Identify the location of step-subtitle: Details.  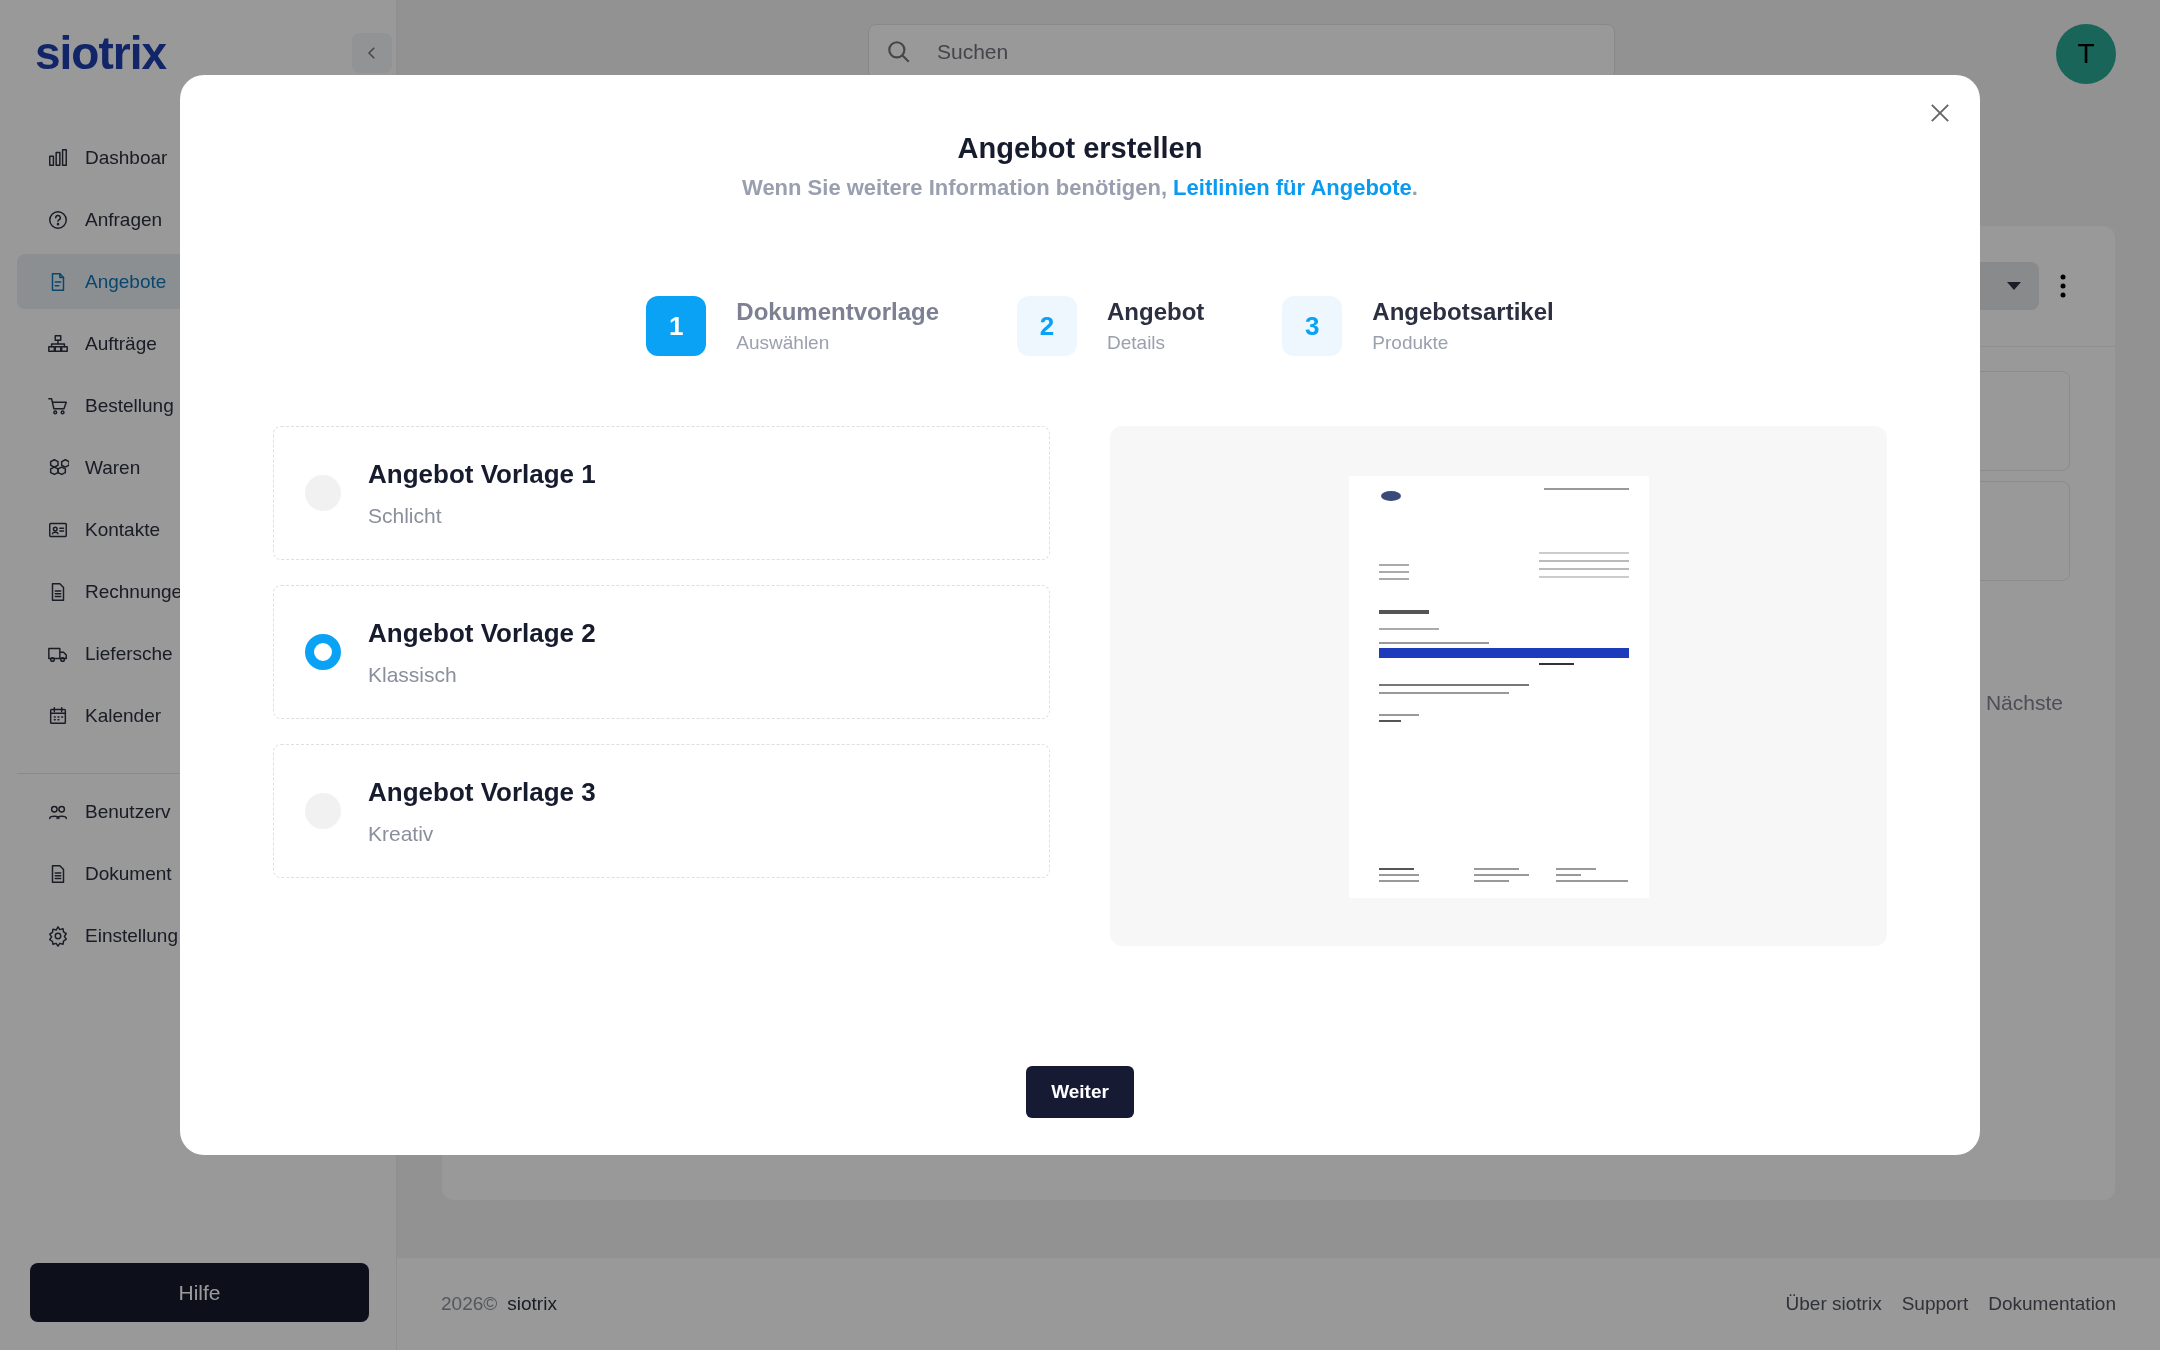
(1137, 343).